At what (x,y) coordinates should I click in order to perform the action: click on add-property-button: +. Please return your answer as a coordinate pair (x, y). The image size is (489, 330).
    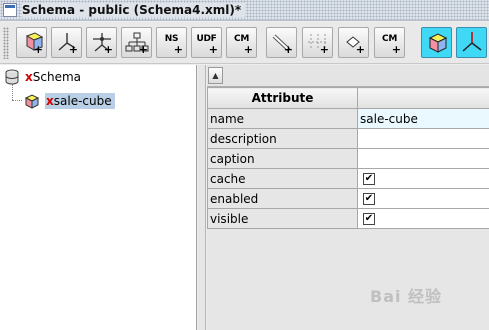
    Looking at the image, I should click on (317, 42).